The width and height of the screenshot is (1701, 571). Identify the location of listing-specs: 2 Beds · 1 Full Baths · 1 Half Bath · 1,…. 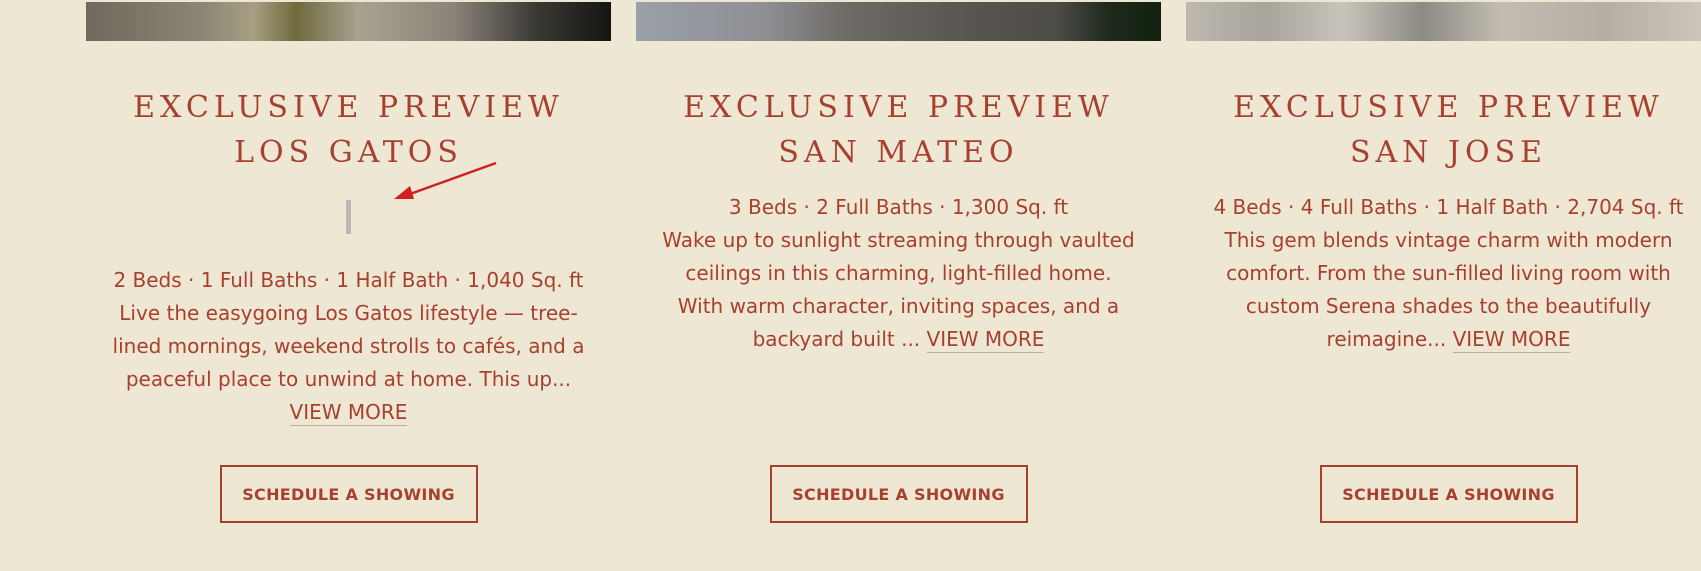
(348, 280).